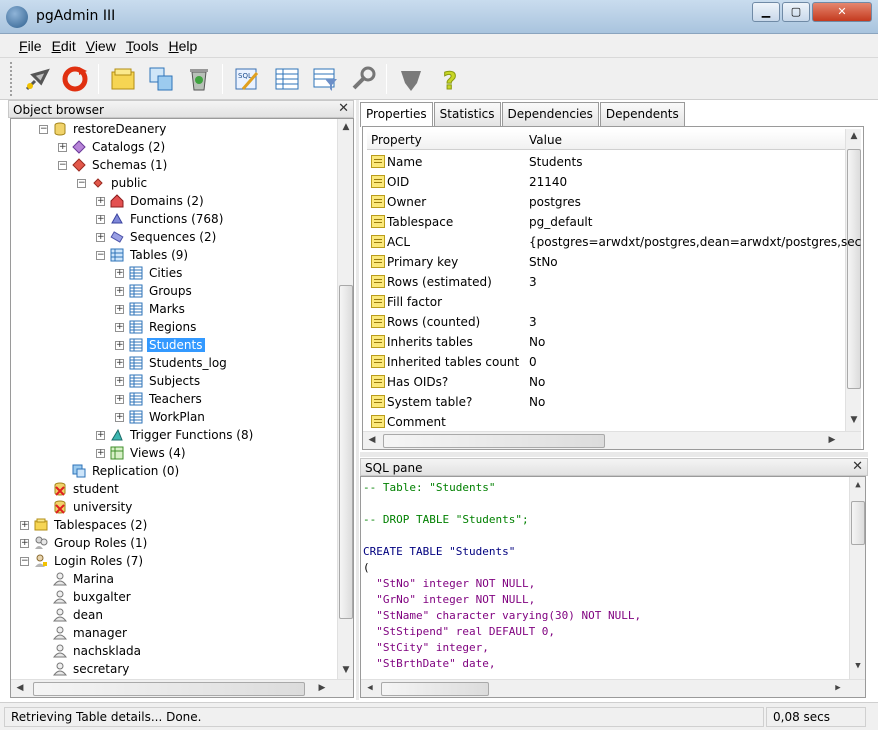 The height and width of the screenshot is (736, 878). I want to click on tree-node: + Marks, so click(151, 309).